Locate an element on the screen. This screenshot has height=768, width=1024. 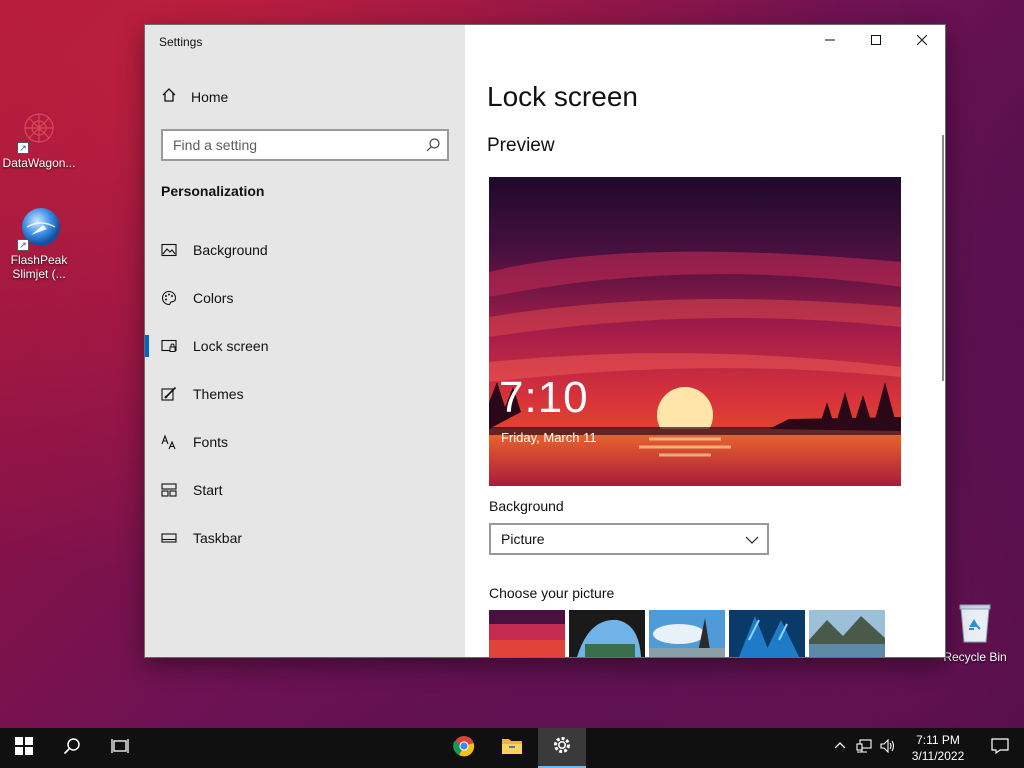
sidebar-item-label: Fonts is located at coordinates (211, 442).